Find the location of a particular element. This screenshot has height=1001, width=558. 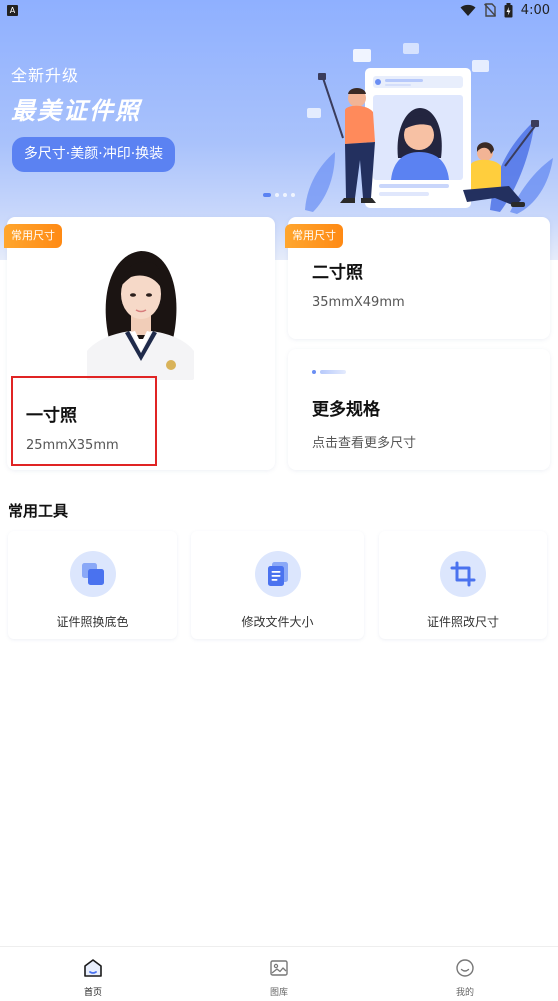

crop-icon is located at coordinates (463, 574).